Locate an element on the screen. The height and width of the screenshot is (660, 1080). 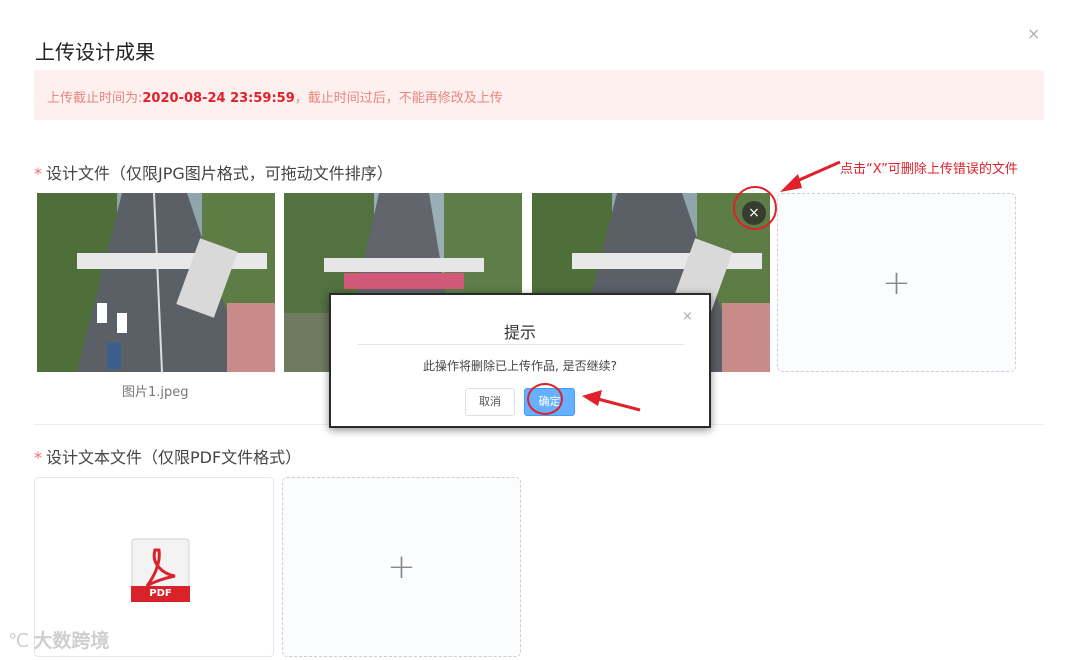
design-text-files-label-text: 设计文本文件（仅限PDF文件格式） is located at coordinates (174, 457).